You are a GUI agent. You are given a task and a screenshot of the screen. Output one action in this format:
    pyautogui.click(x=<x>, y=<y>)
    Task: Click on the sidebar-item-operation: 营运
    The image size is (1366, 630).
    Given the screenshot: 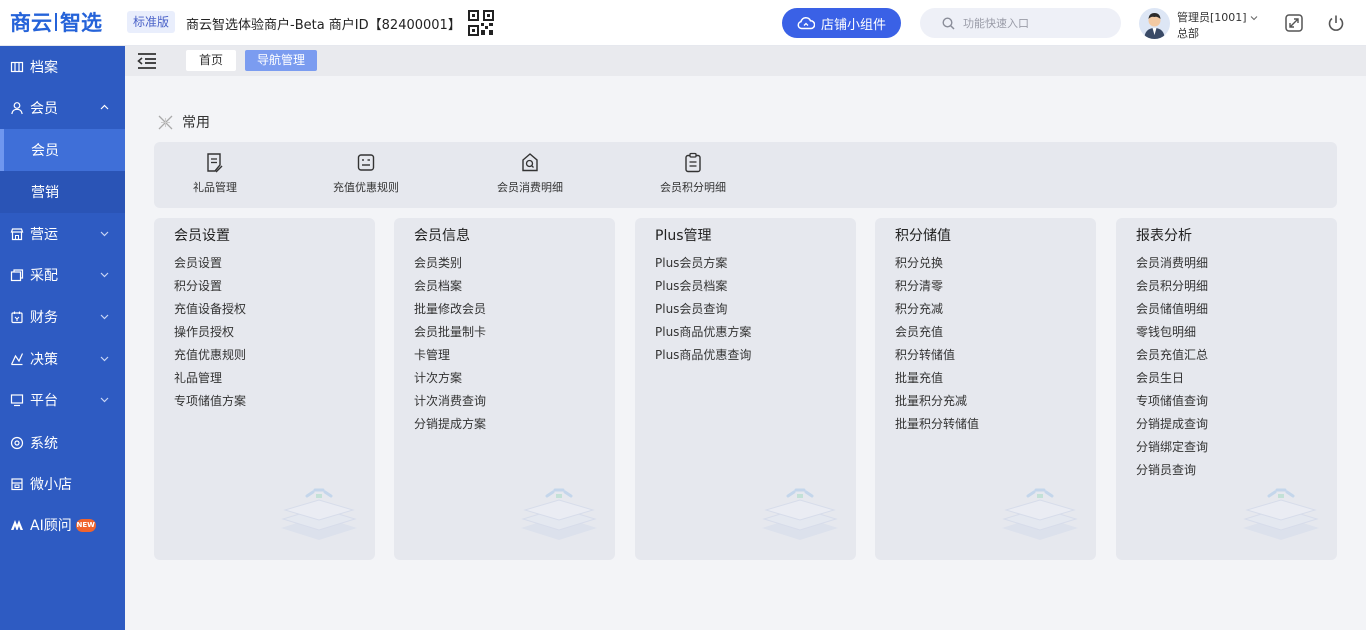 What is the action you would take?
    pyautogui.click(x=62, y=234)
    